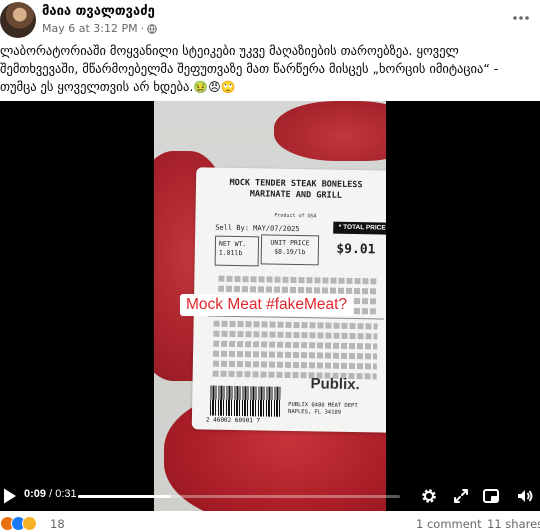  I want to click on globe-icon, so click(152, 28).